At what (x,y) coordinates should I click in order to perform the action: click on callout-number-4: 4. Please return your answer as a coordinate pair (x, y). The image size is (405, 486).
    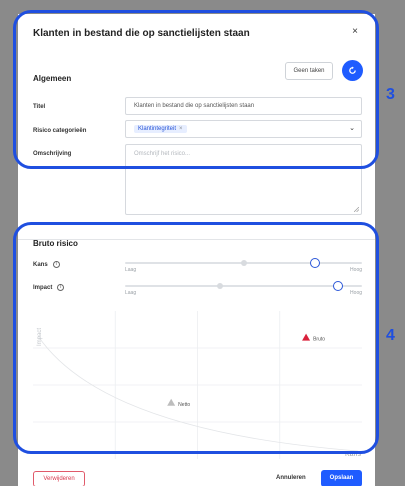
    Looking at the image, I should click on (390, 335).